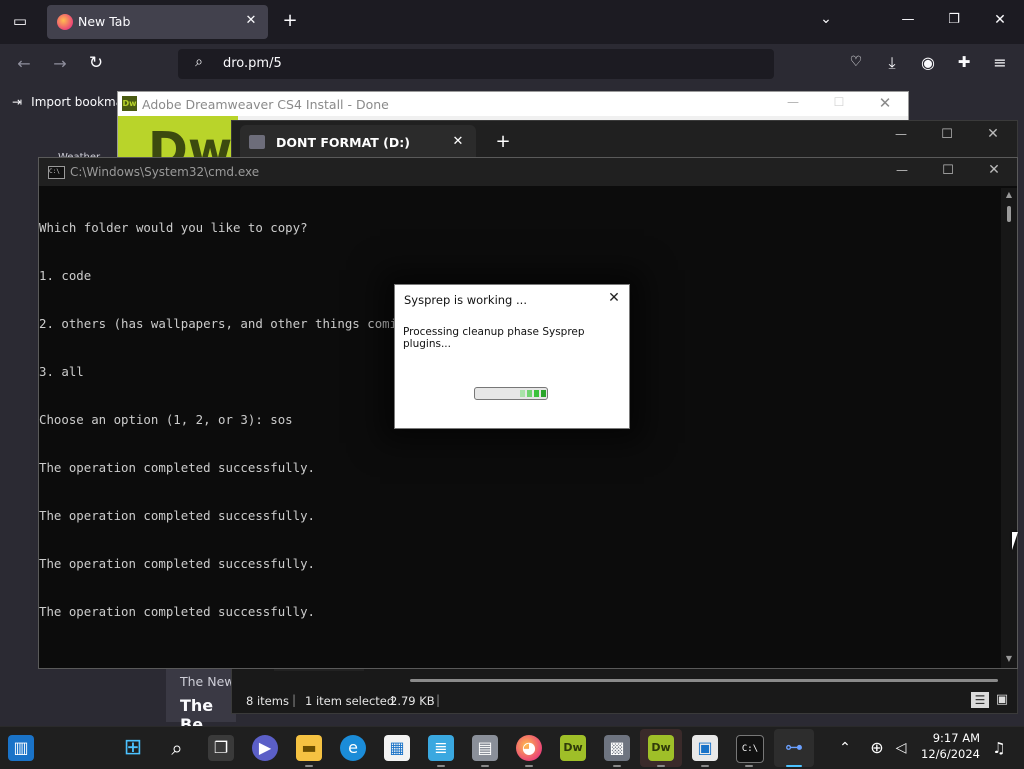 The height and width of the screenshot is (769, 1024). I want to click on cmd-window-title: C:\Windows\System32\cmd.exe, so click(165, 172).